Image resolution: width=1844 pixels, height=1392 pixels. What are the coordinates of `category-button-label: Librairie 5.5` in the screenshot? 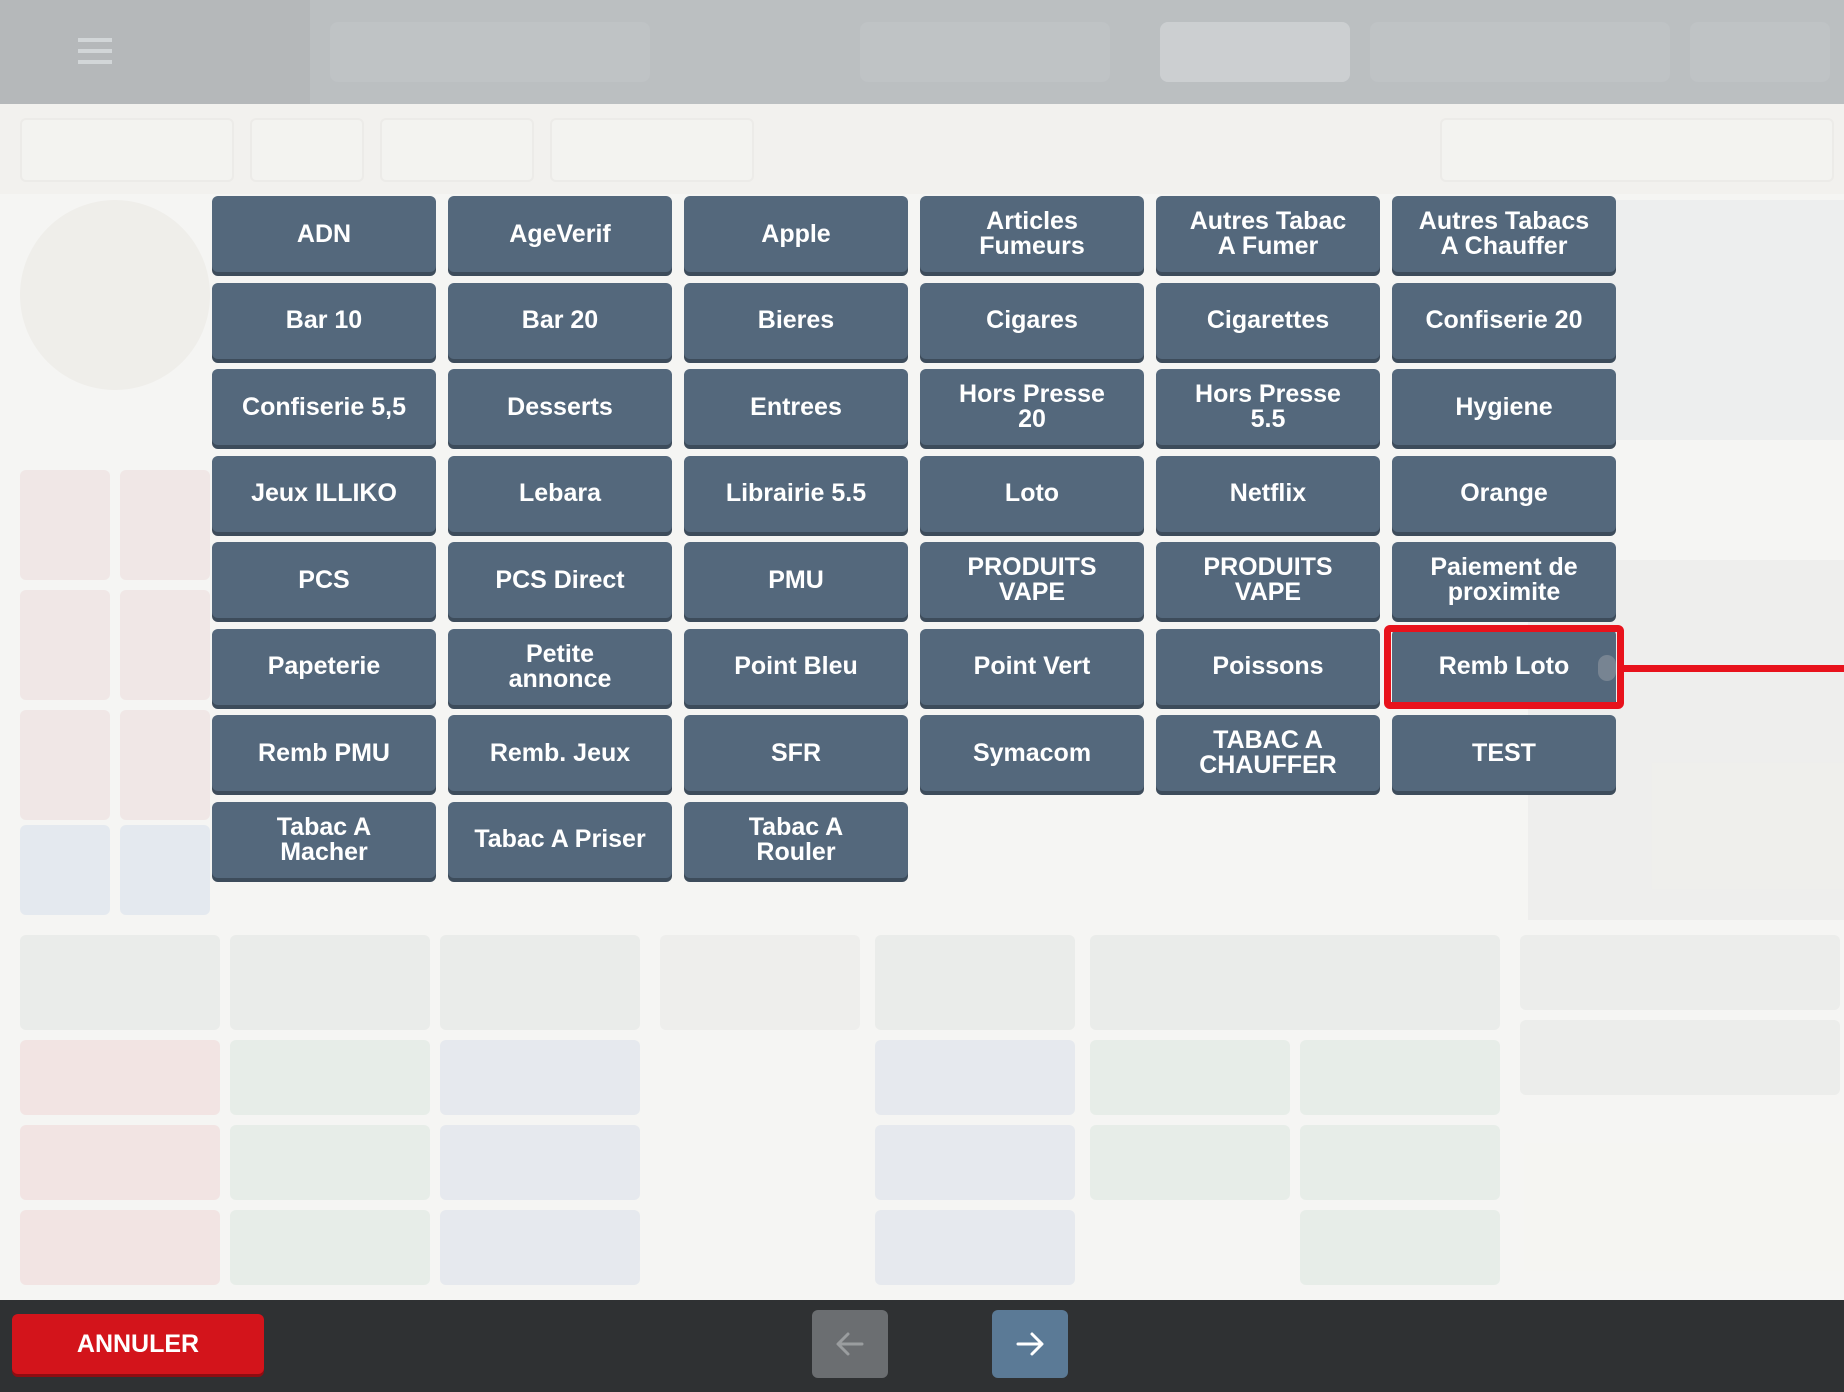 It's located at (796, 493).